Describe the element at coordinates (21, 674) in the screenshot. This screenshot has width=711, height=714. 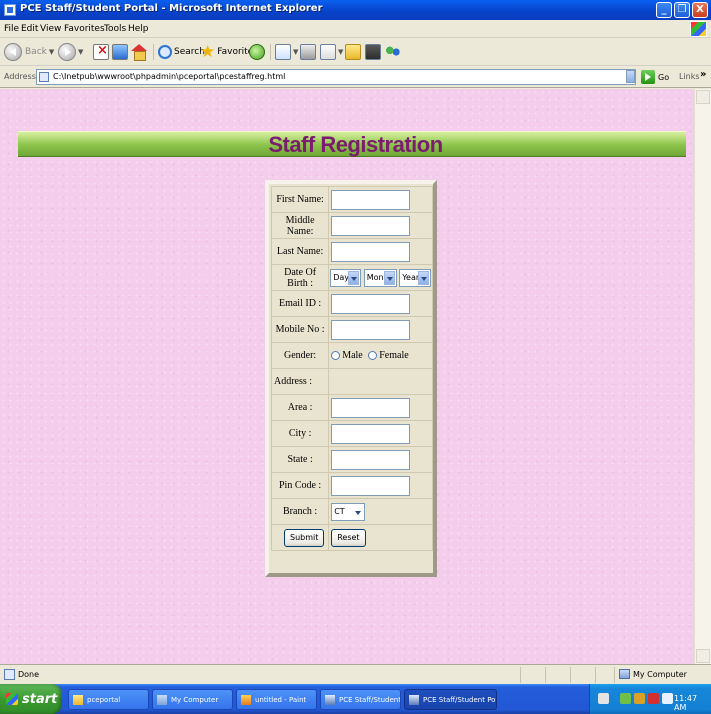
I see `status-text: Done` at that location.